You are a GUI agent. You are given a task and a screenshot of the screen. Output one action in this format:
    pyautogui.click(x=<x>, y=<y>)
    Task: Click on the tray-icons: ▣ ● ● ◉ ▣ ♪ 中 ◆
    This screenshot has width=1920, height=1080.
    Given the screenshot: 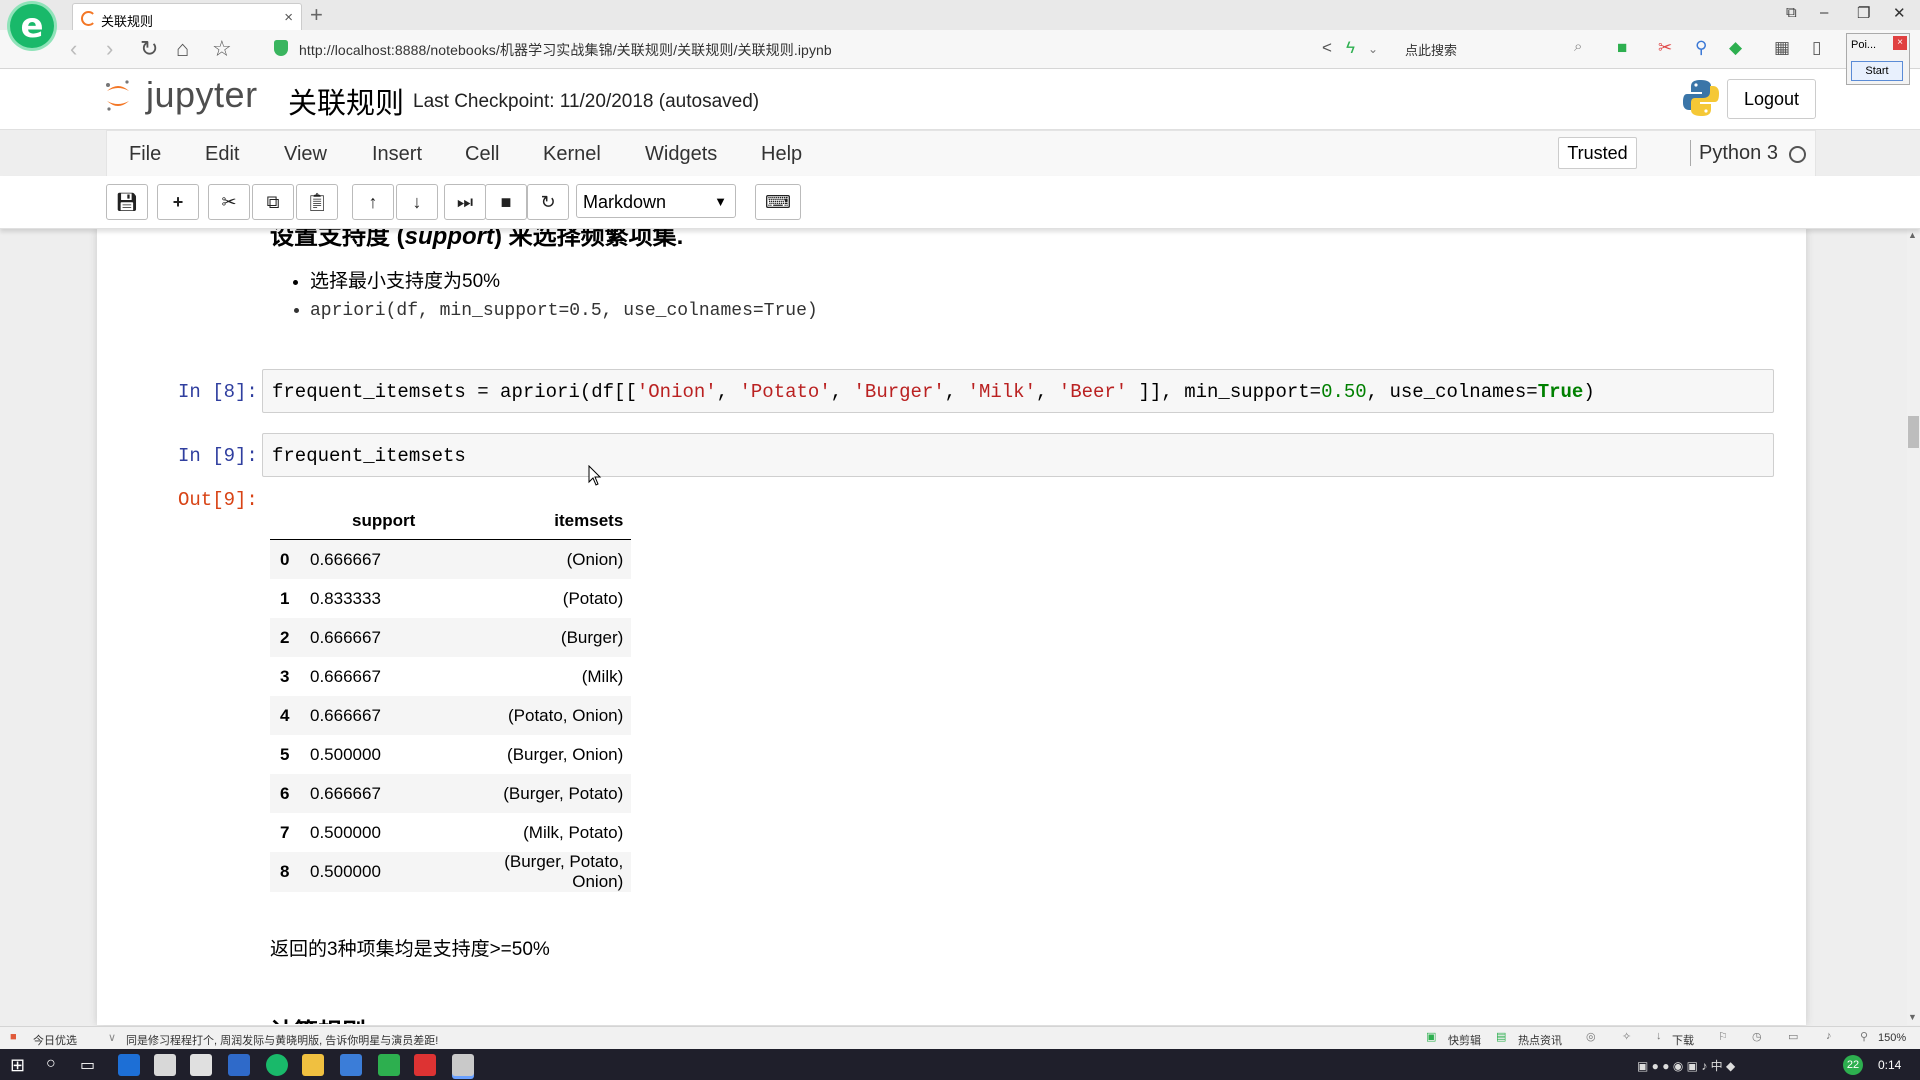 What is the action you would take?
    pyautogui.click(x=1686, y=1065)
    